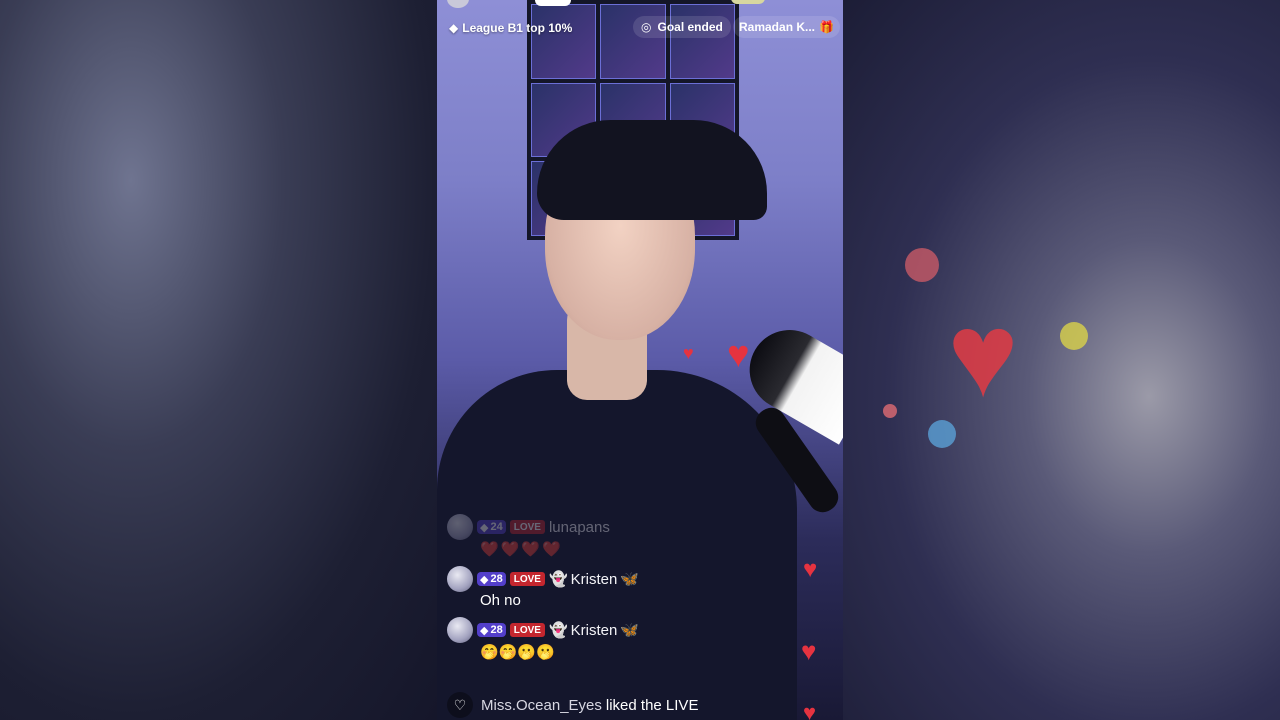 The image size is (1280, 720). I want to click on activity-action: liked the LIVE, so click(652, 705).